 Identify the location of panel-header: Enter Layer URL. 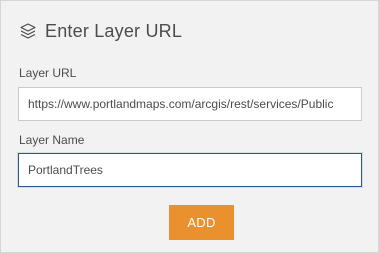
(100, 31).